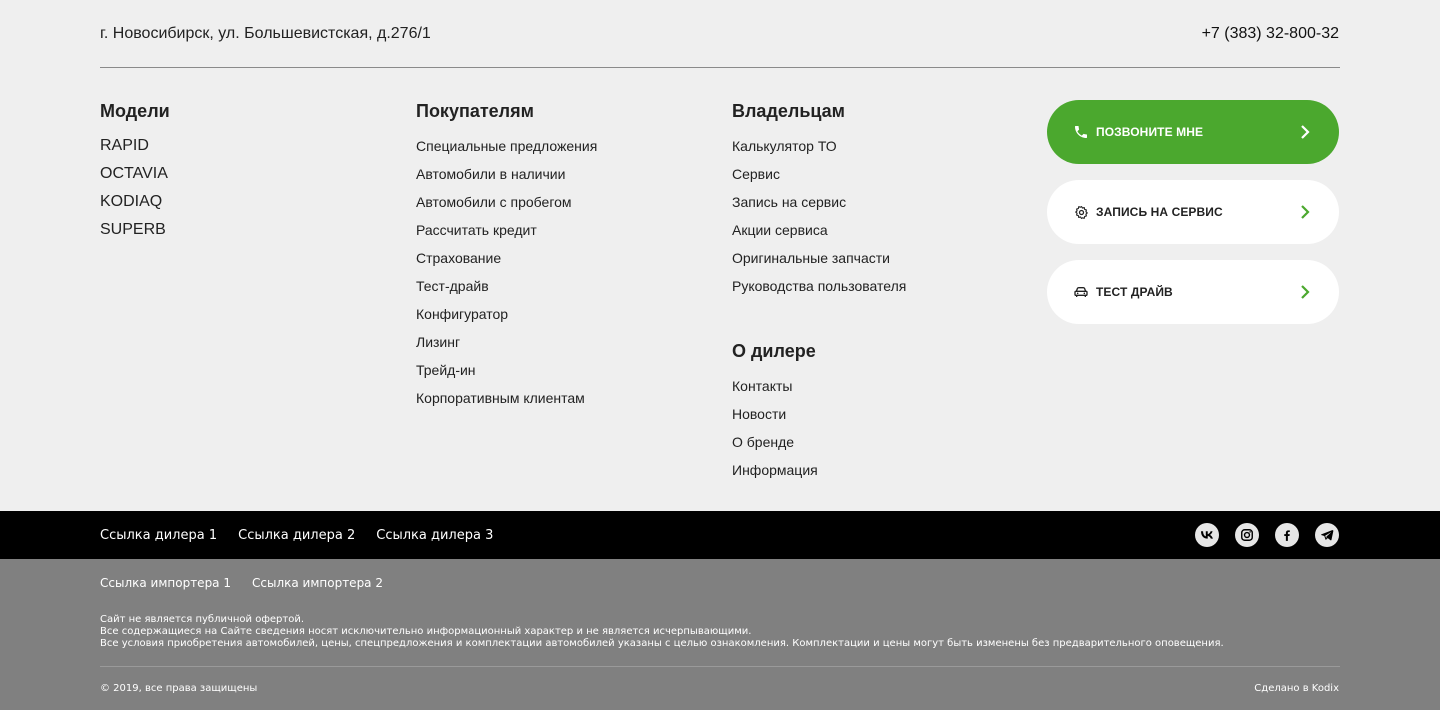  I want to click on dealer-link: О бренде, so click(775, 446).